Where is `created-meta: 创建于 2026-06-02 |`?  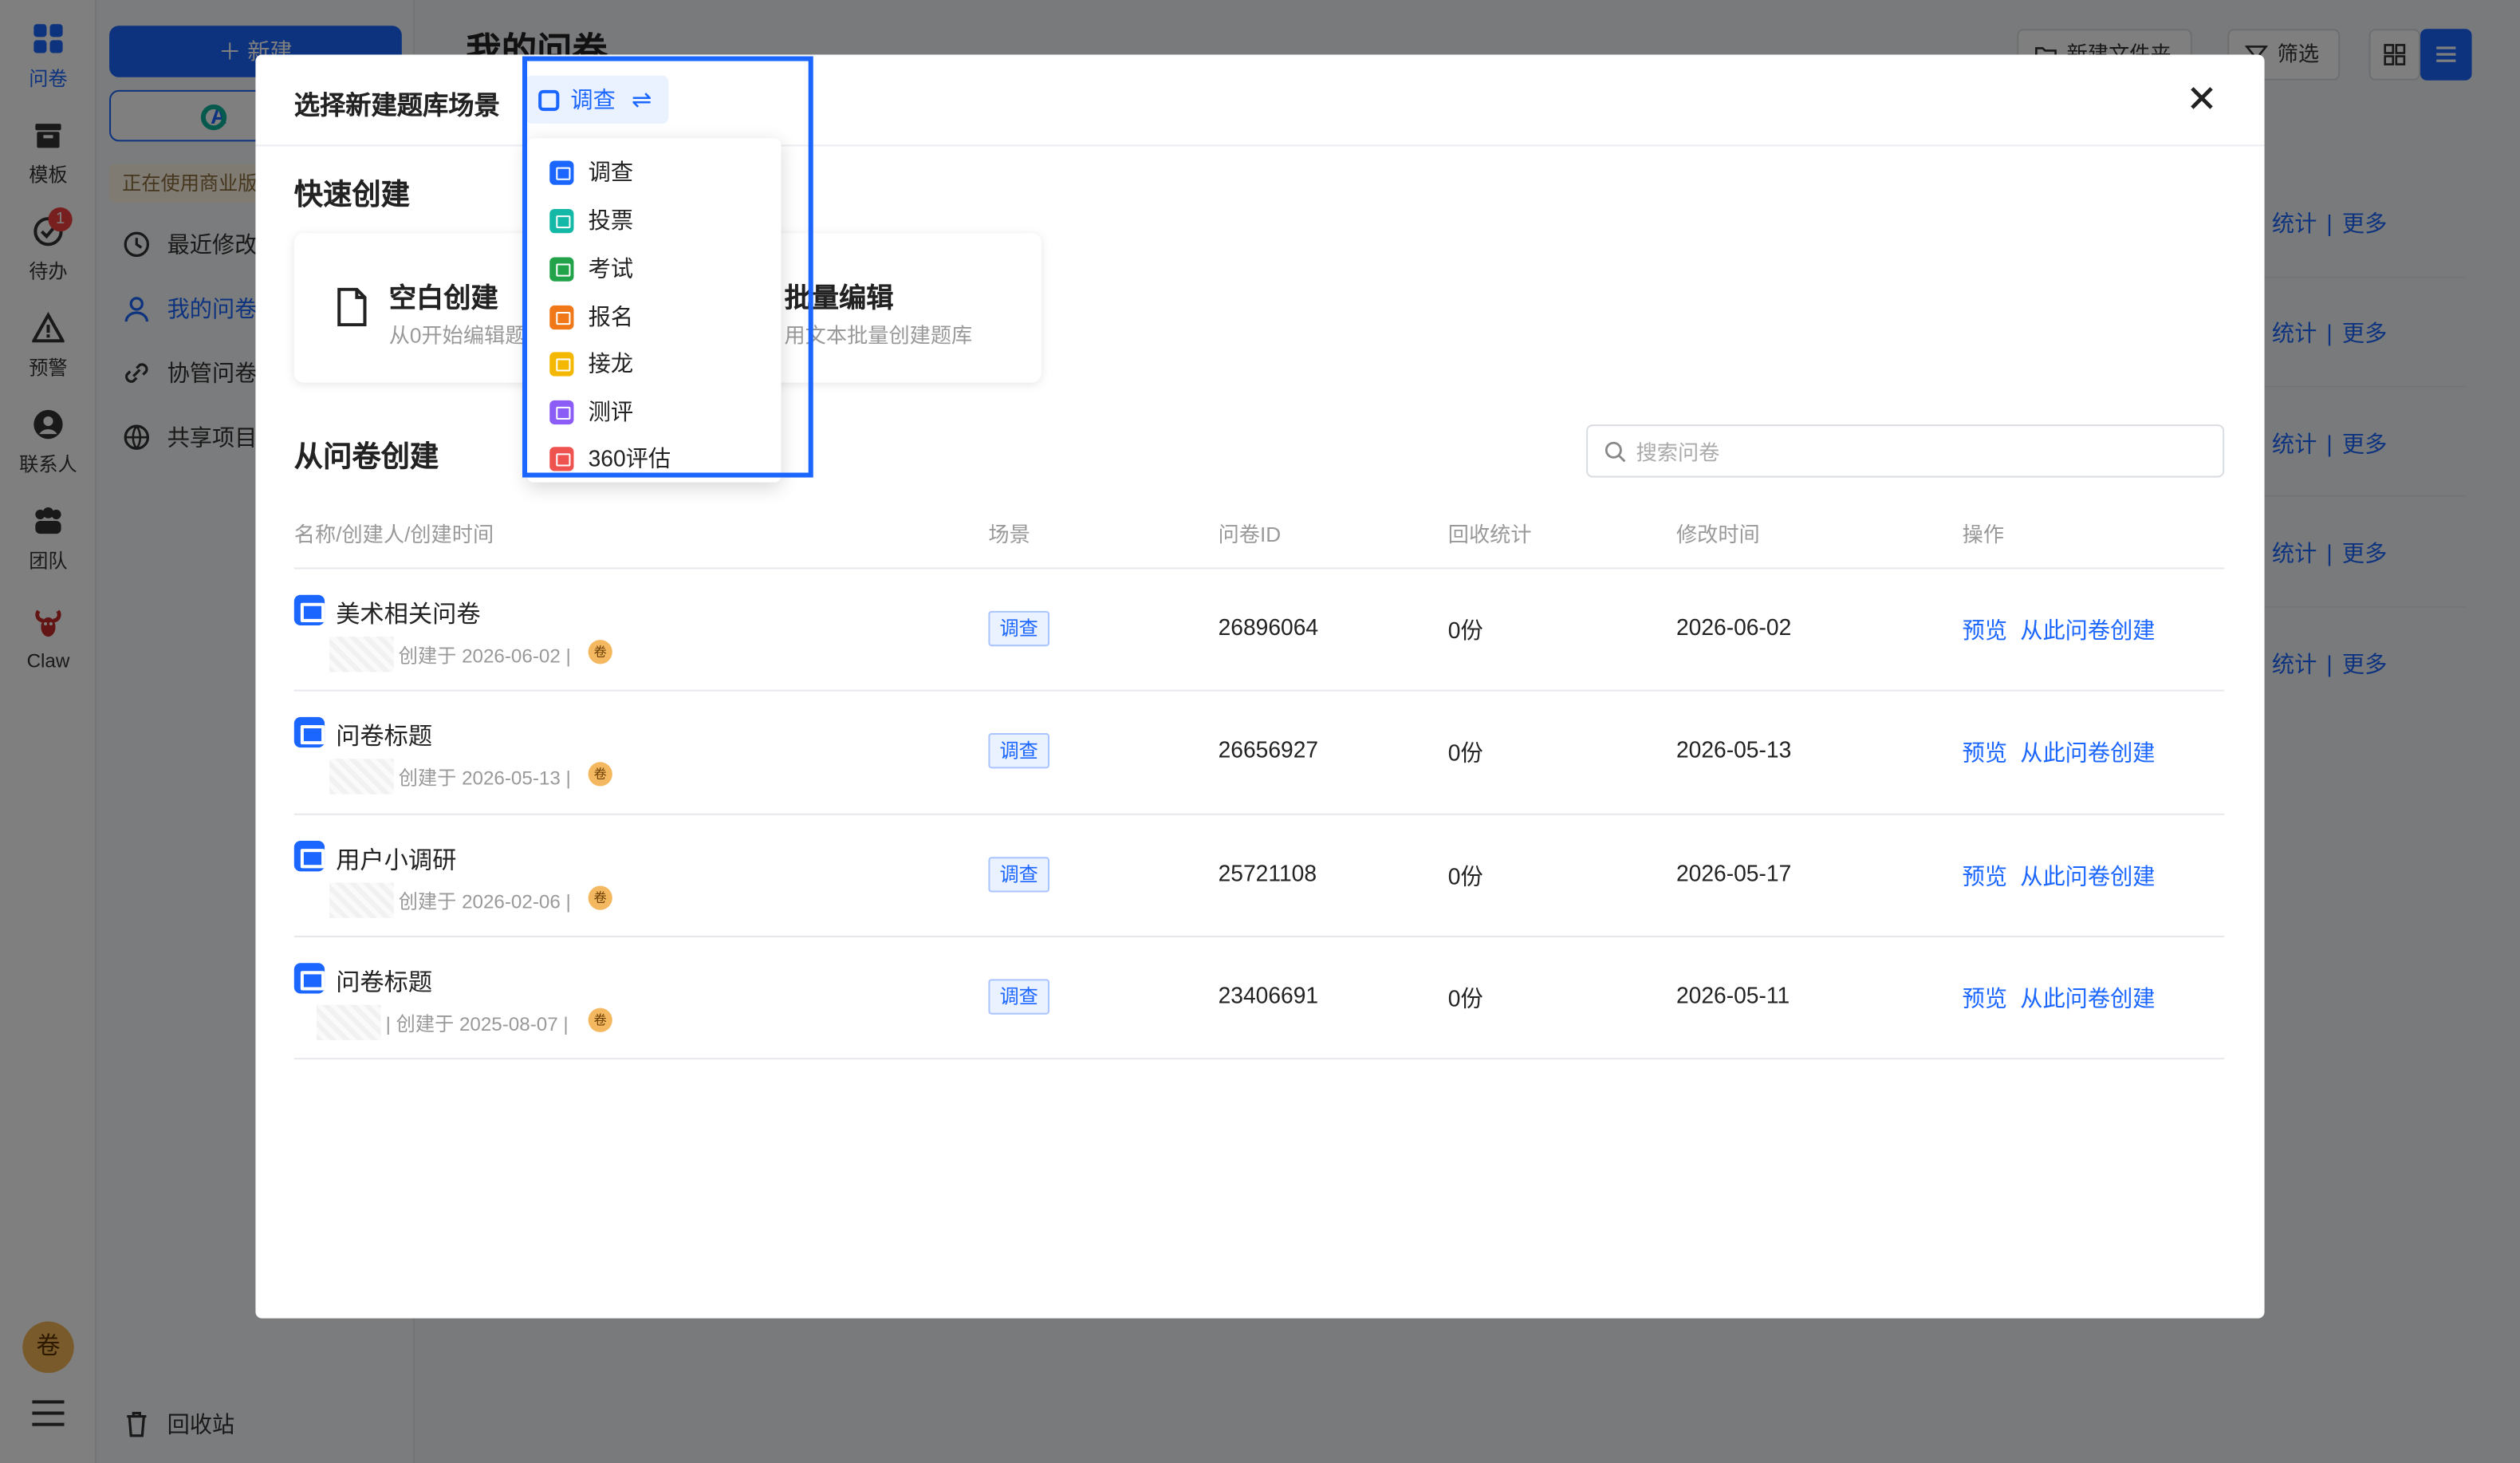 created-meta: 创建于 2026-06-02 | is located at coordinates (484, 657).